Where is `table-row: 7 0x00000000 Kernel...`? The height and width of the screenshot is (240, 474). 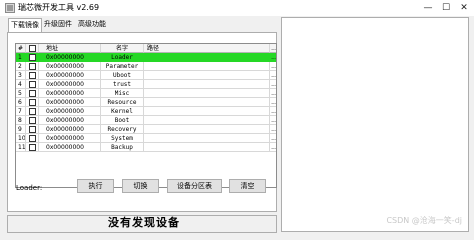 table-row: 7 0x00000000 Kernel... is located at coordinates (146, 111).